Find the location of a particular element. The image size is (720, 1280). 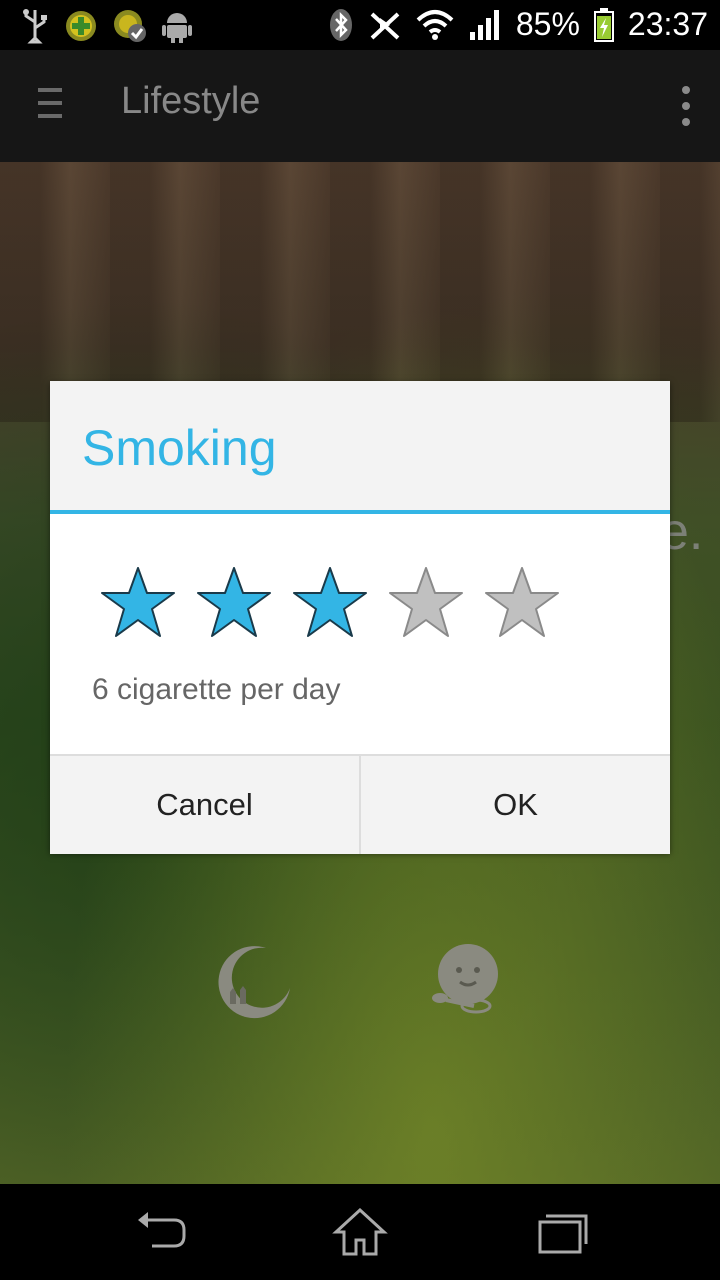

usb-icon is located at coordinates (35, 26).